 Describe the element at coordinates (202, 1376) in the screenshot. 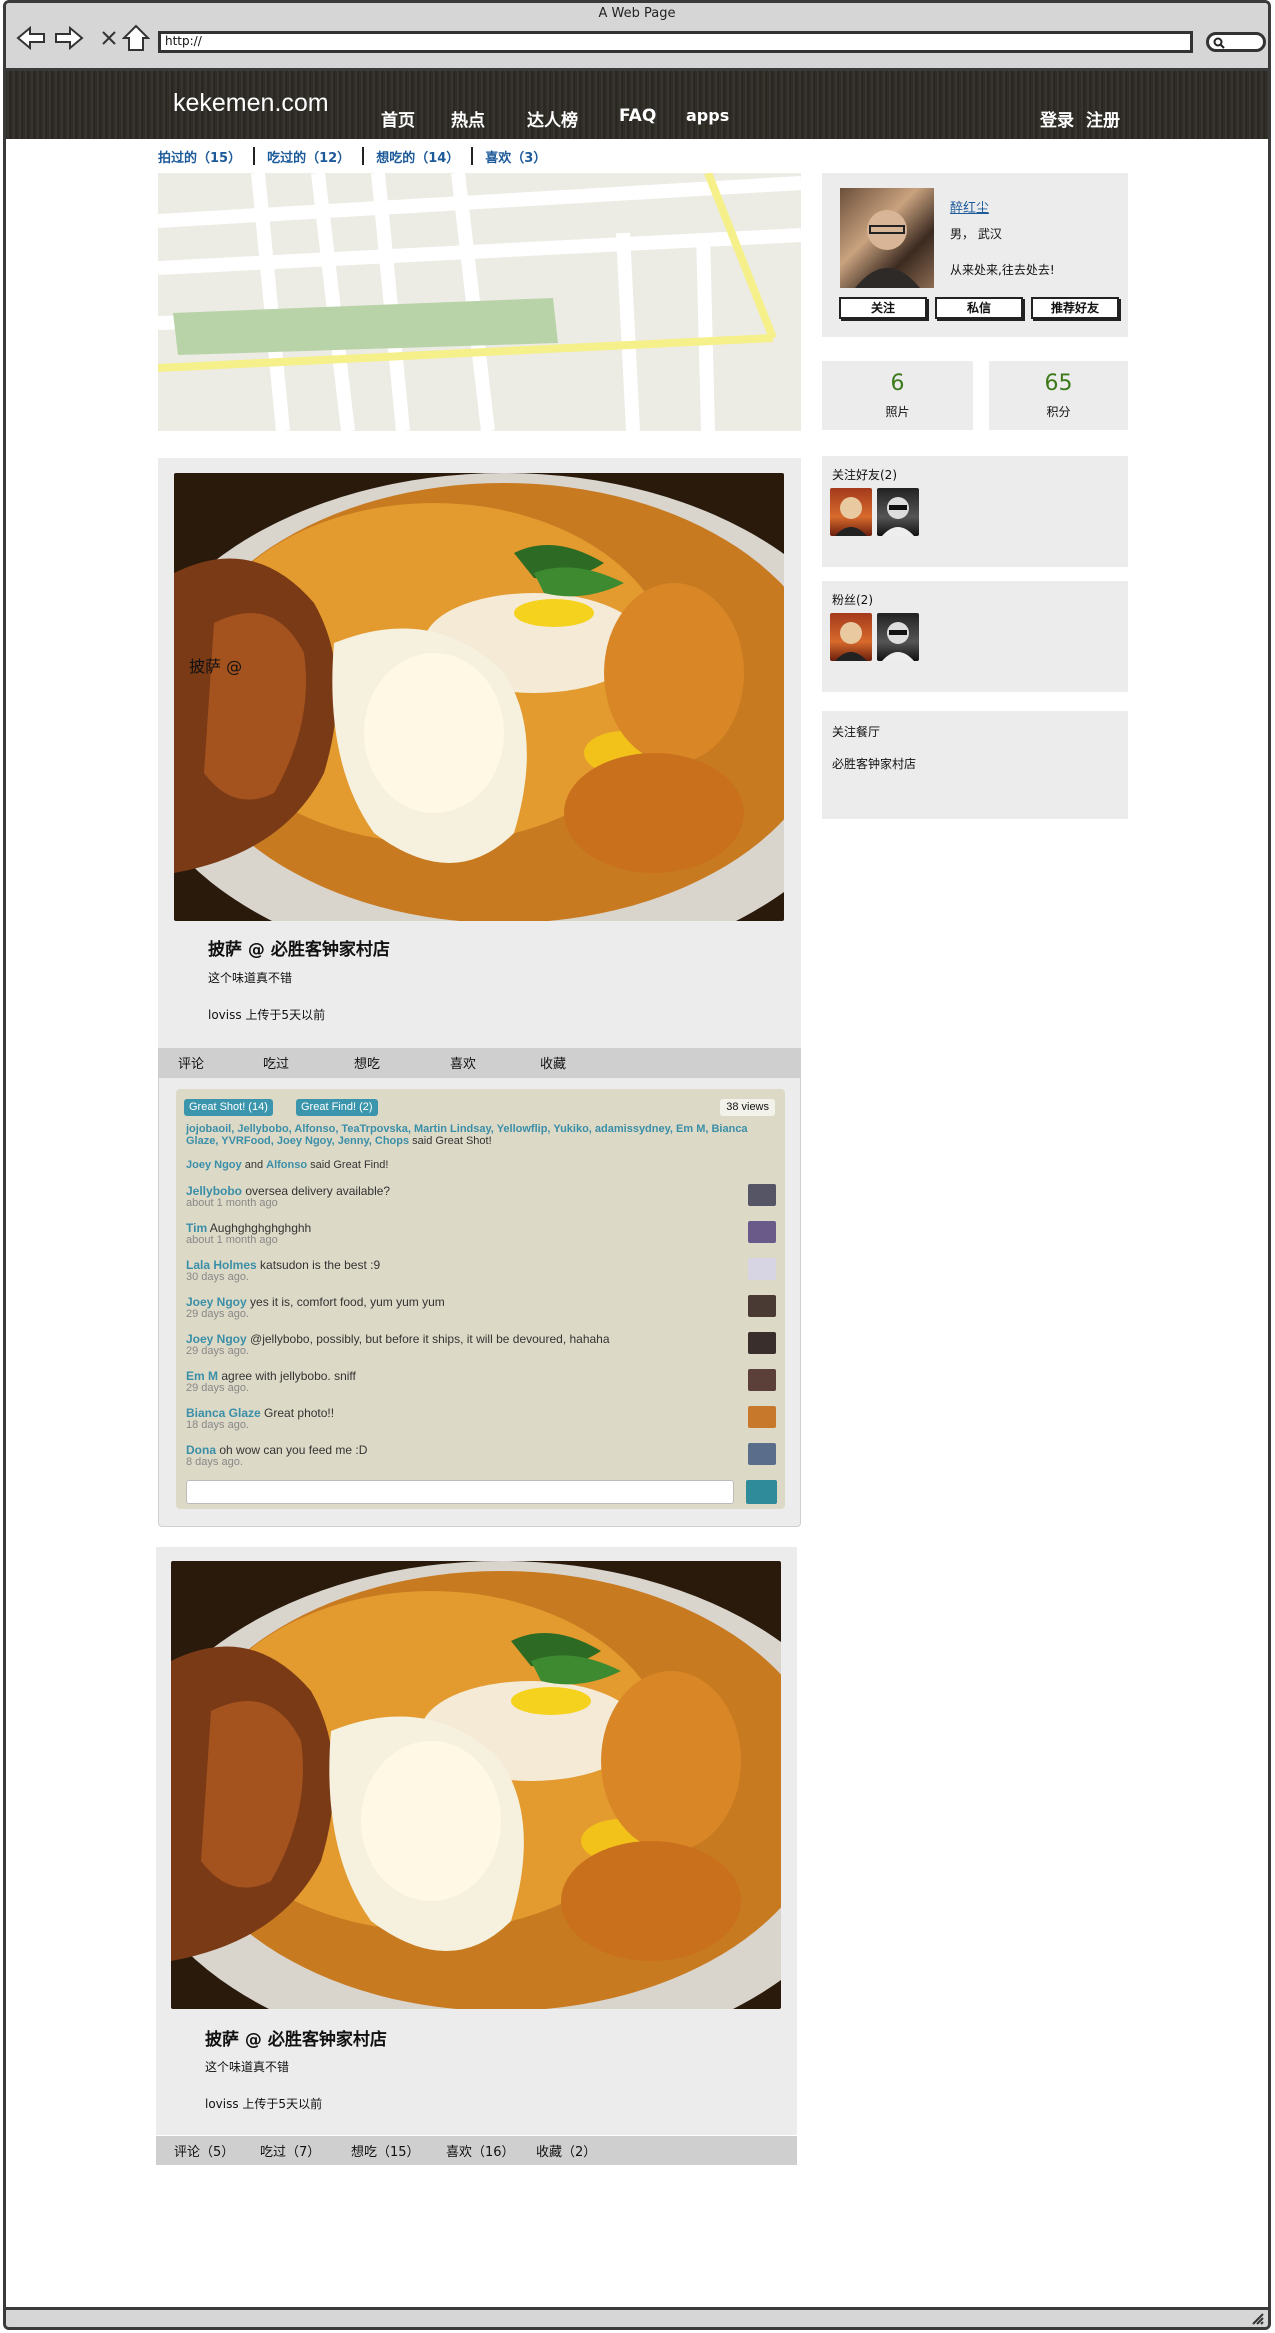

I see `comment-user: Em M` at that location.